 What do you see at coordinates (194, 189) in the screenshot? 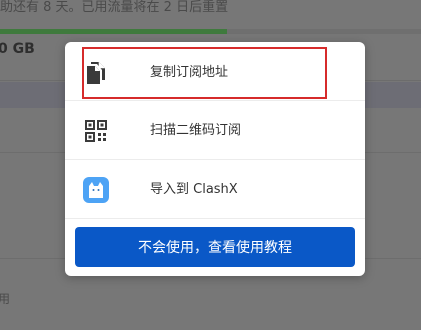
I see `import-clashx-label: 导入到 ClashX` at bounding box center [194, 189].